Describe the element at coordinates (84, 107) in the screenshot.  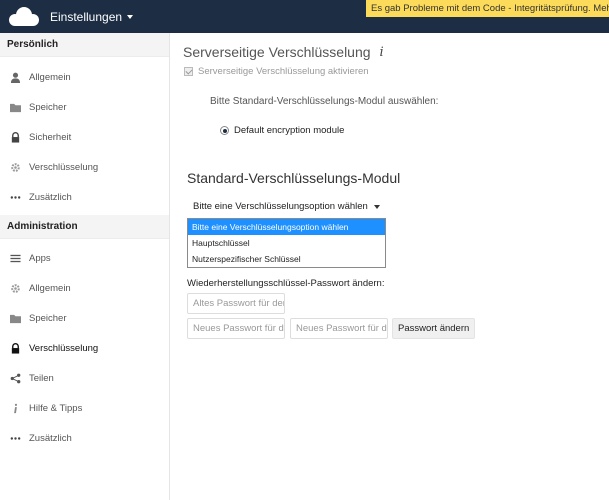
I see `sidebar-item-personal-storage: Speicher` at that location.